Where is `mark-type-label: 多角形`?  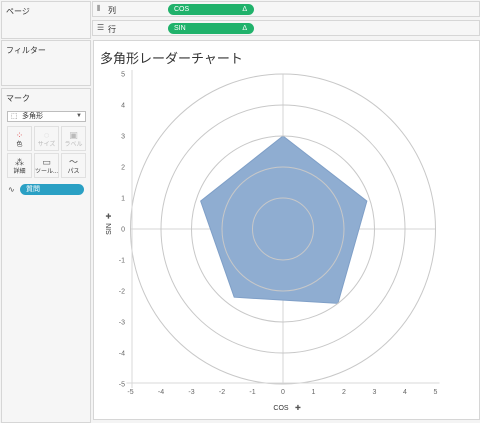
mark-type-label: 多角形 is located at coordinates (32, 116).